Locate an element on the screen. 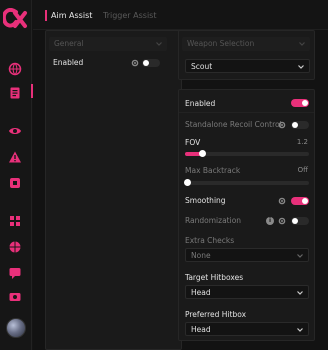  smoothing-label: Smoothing is located at coordinates (205, 200).